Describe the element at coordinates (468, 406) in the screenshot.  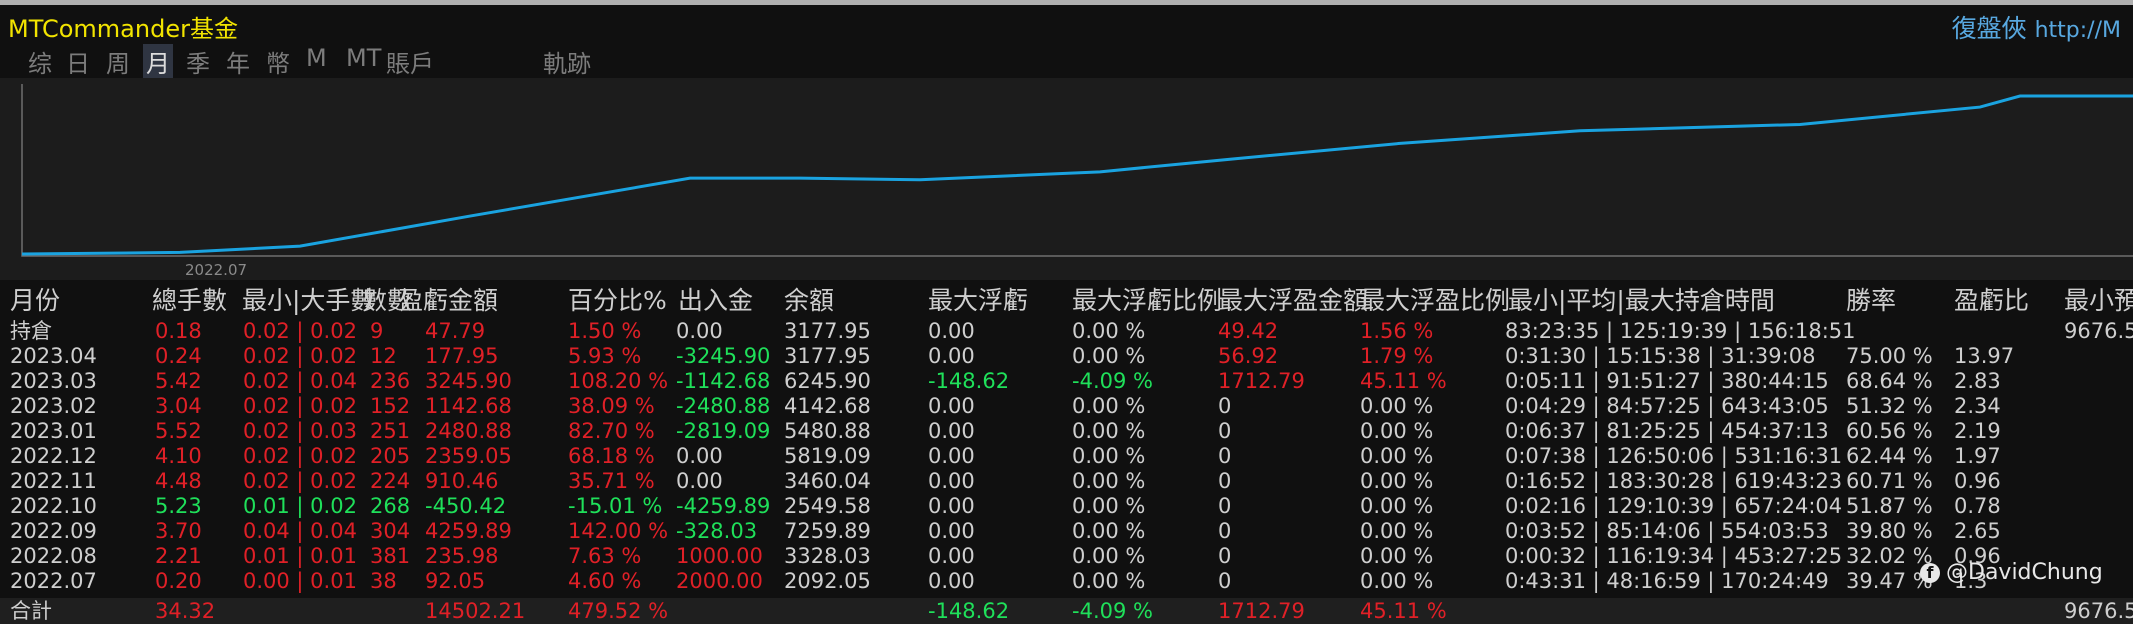
I see `cell-pnl: 1142.68` at that location.